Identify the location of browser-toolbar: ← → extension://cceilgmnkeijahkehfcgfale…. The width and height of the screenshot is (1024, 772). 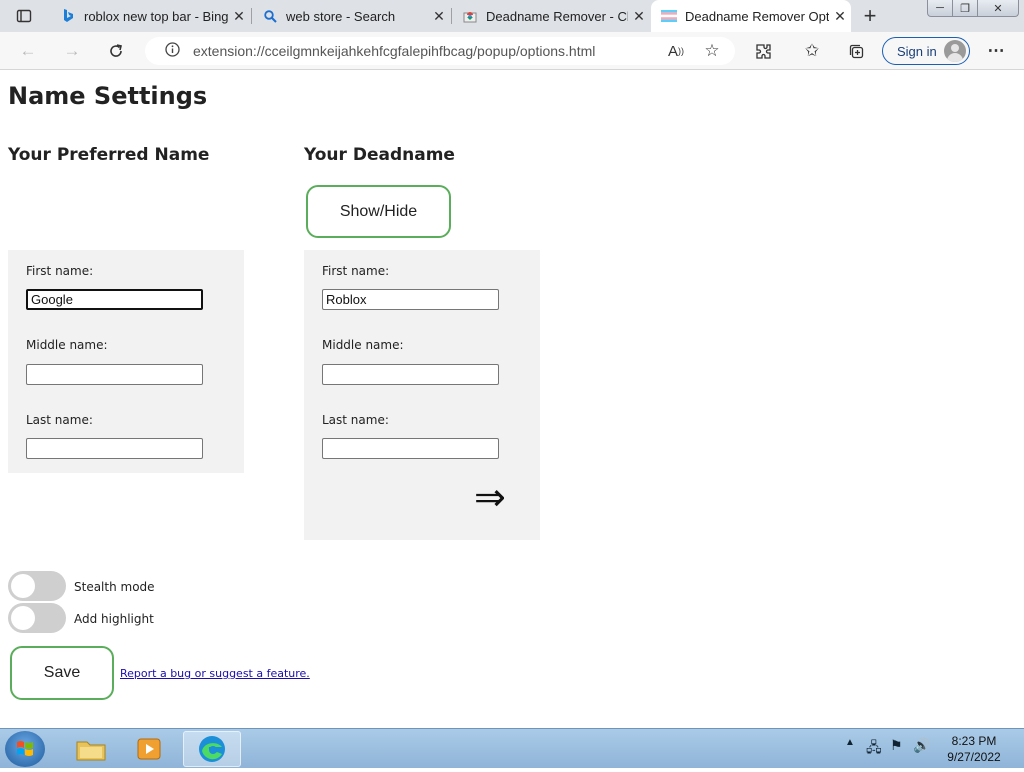
(512, 51).